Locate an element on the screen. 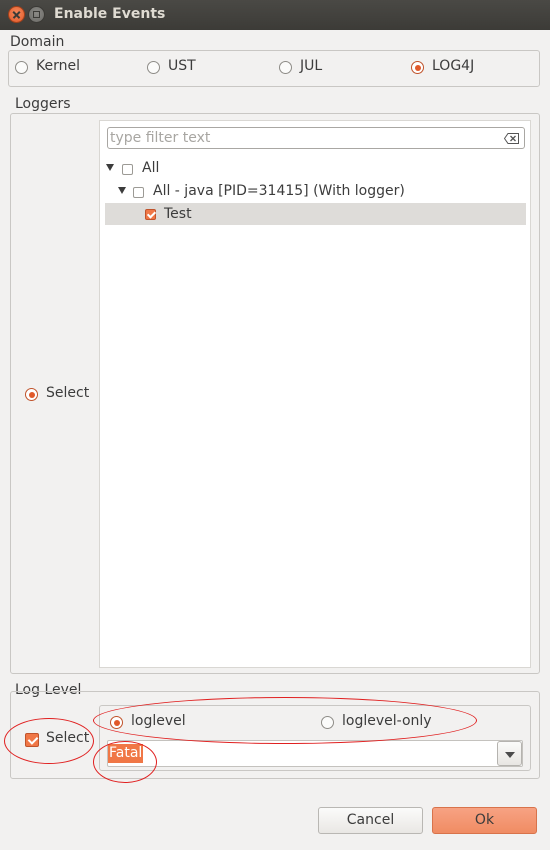  dropdown-arrow-icon is located at coordinates (509, 753).